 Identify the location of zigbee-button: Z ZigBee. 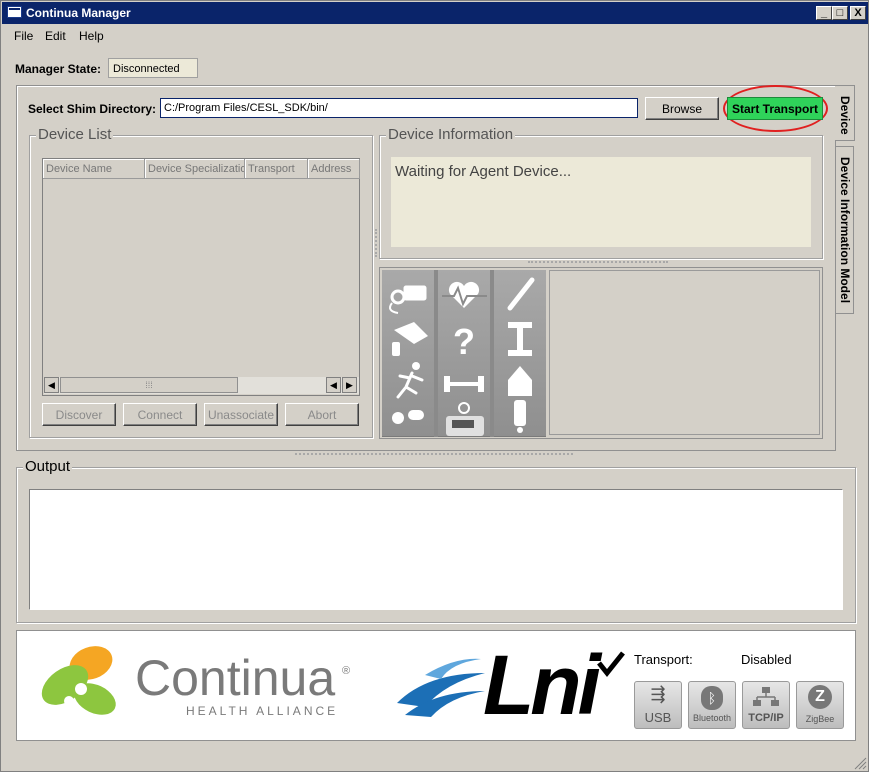
(820, 705).